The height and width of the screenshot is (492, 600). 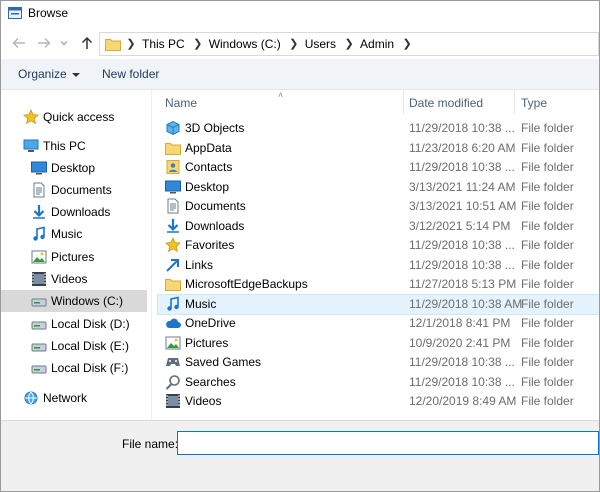 I want to click on table-row: Contacts 11/29/2018 10:38 ... File folder, so click(x=378, y=167).